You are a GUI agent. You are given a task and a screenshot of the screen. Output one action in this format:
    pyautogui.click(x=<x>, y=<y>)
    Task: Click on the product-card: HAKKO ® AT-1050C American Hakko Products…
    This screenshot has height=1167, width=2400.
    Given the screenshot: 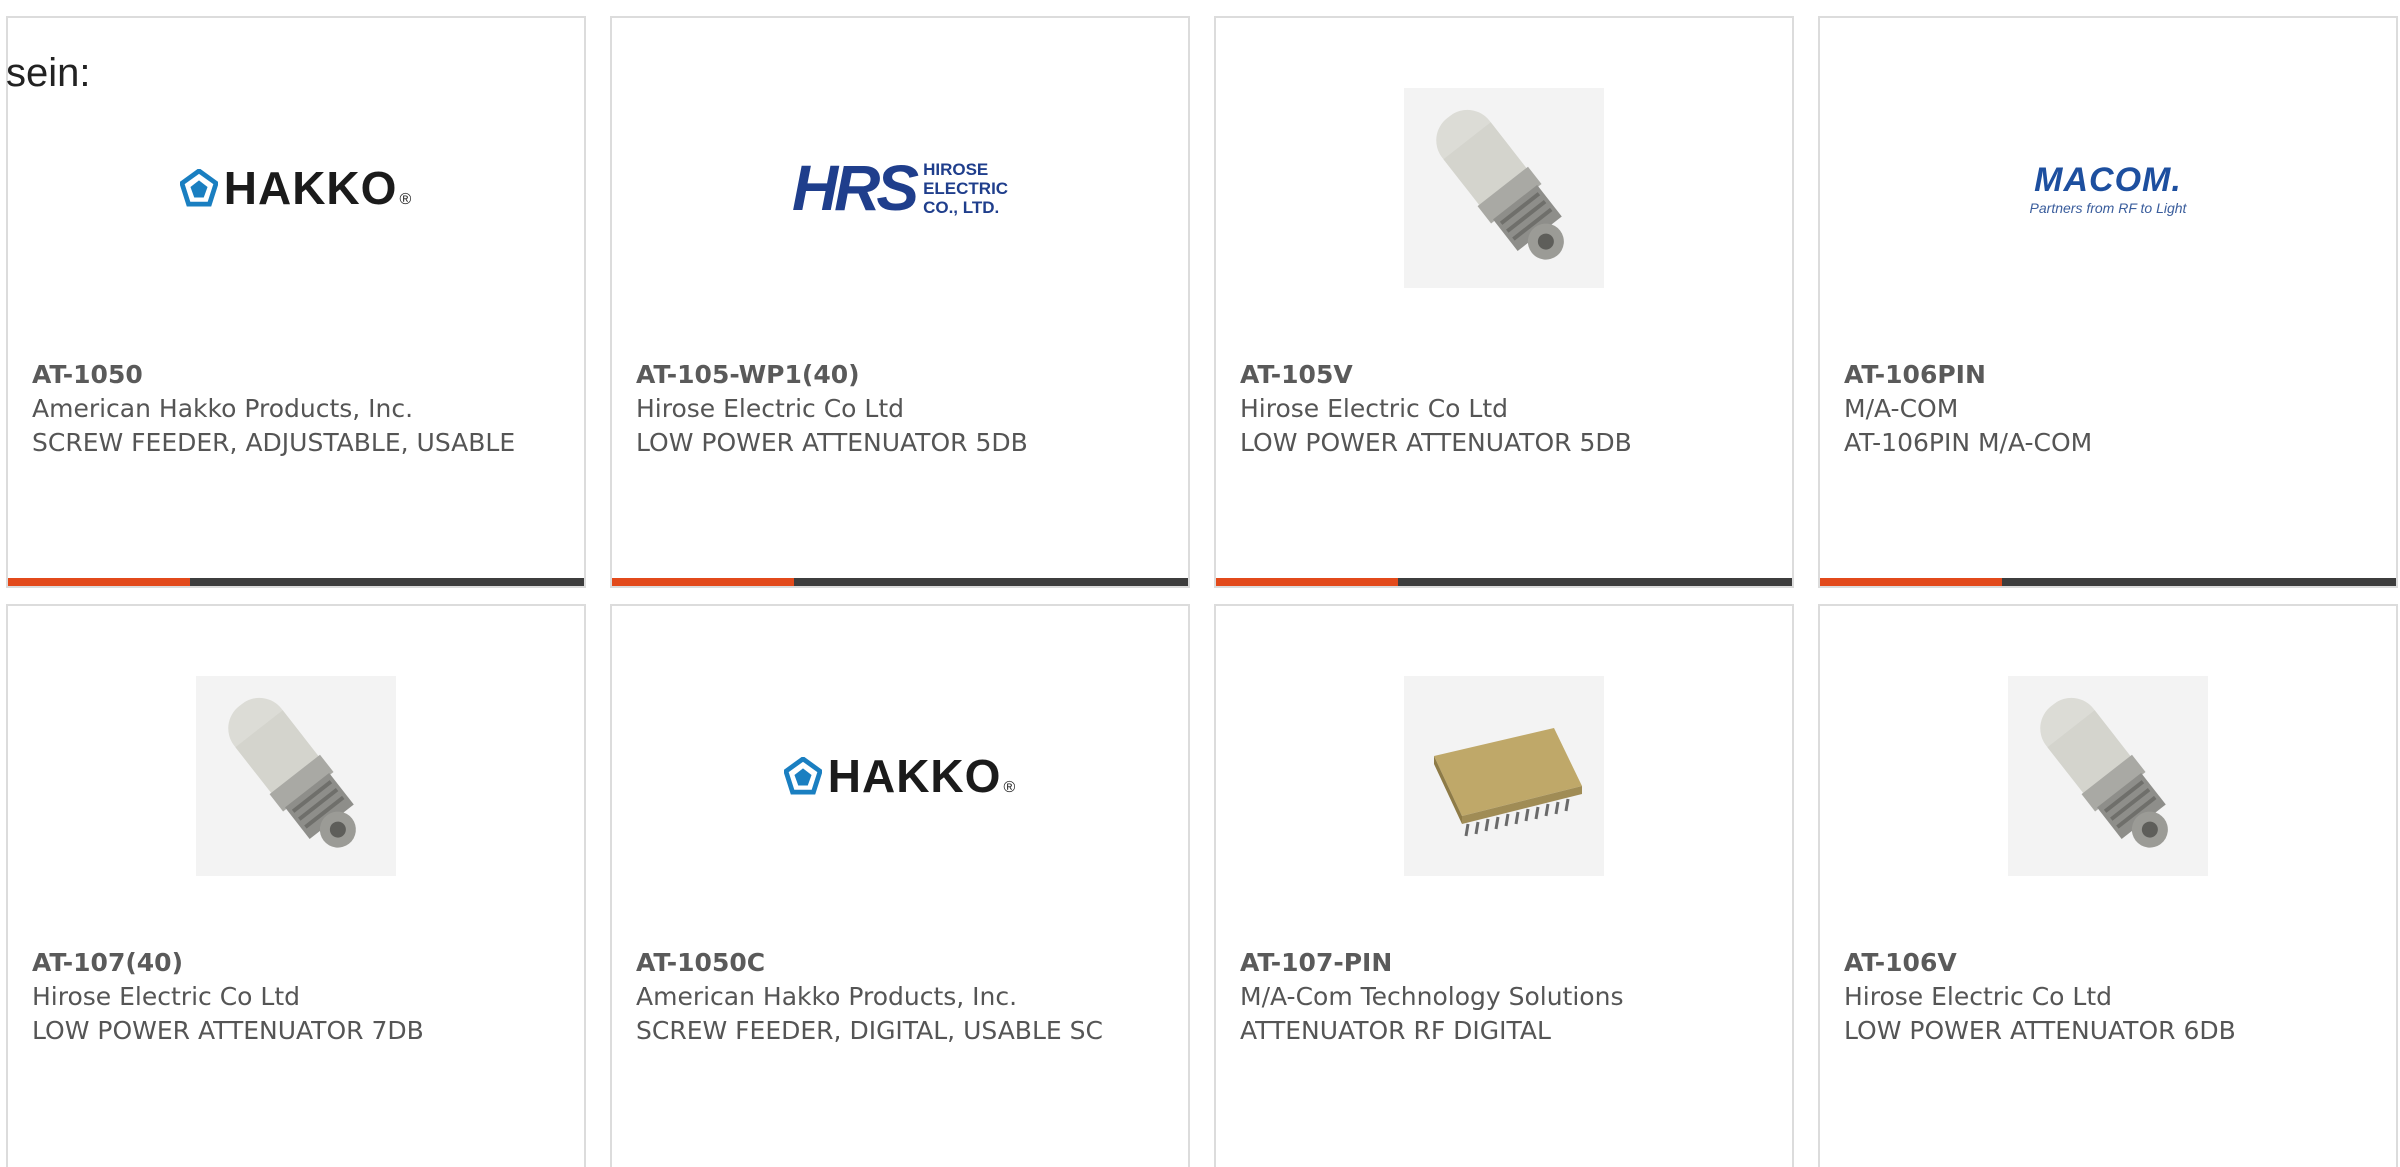 What is the action you would take?
    pyautogui.click(x=900, y=885)
    